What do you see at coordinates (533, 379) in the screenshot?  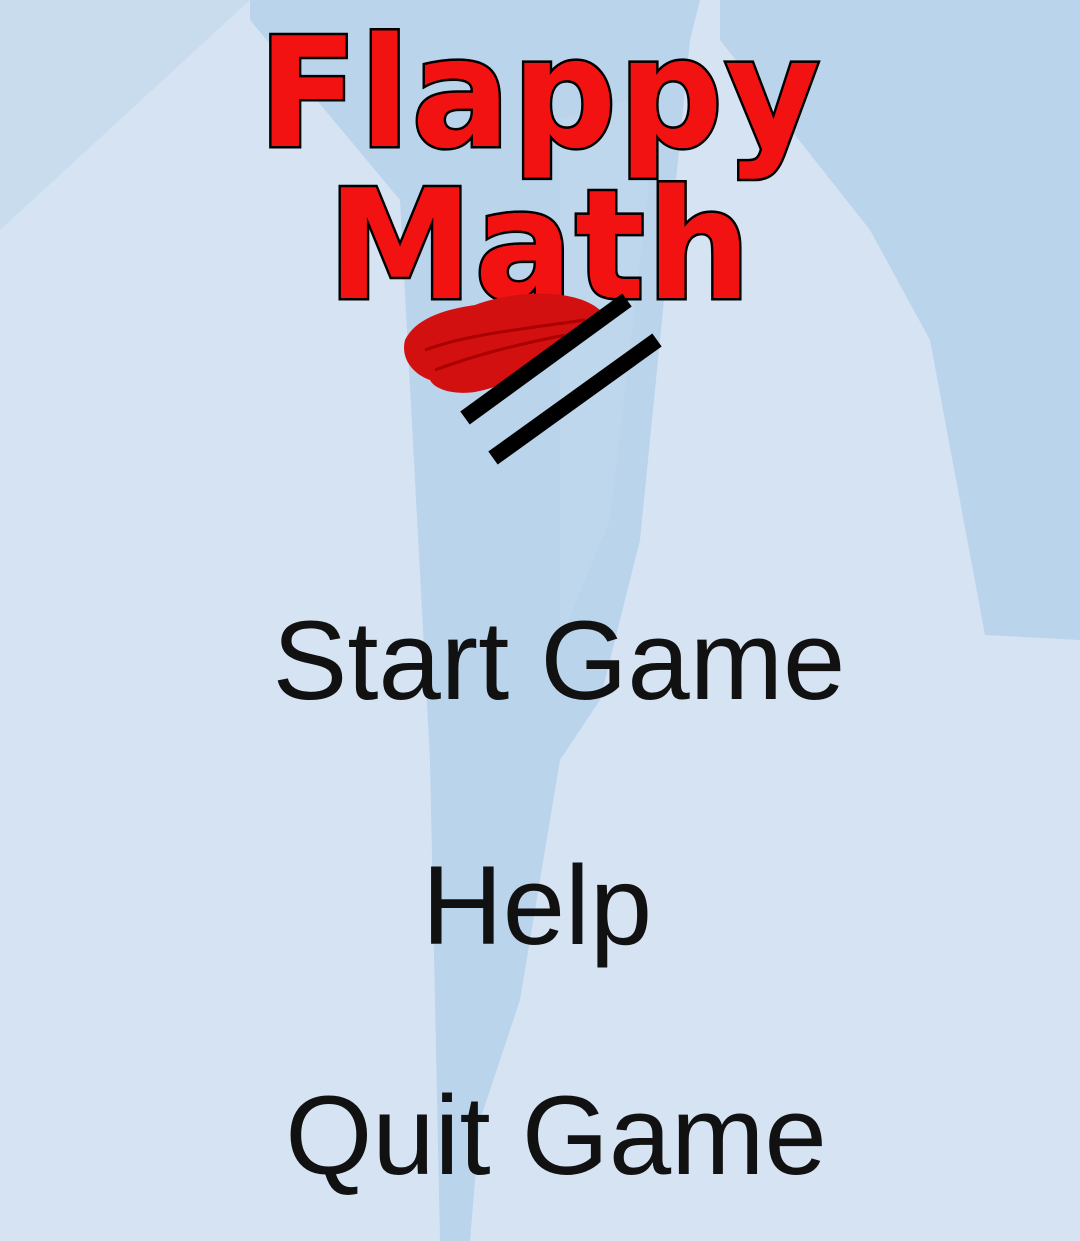 I see `flying-equals-sign-icon` at bounding box center [533, 379].